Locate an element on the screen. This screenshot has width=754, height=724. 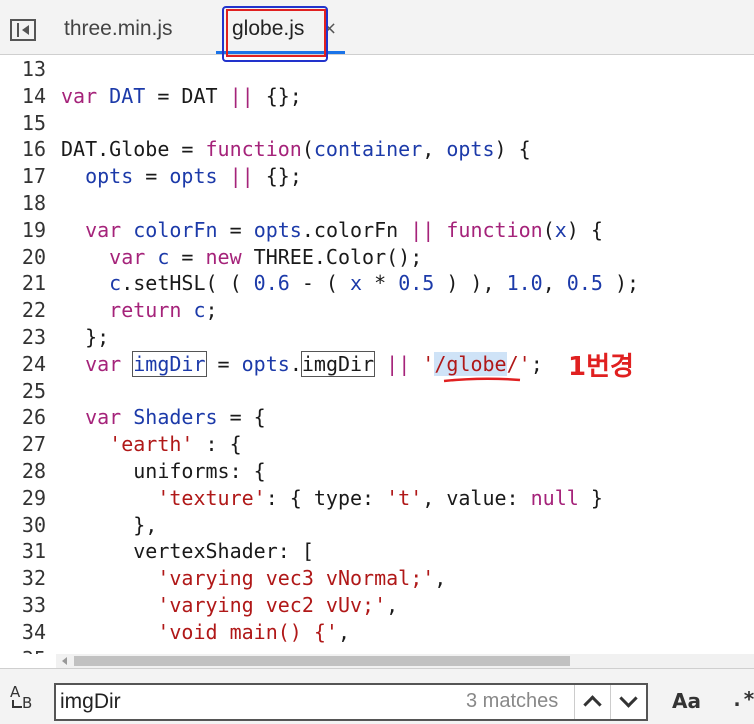
case-icon-a: A is located at coordinates (15, 692).